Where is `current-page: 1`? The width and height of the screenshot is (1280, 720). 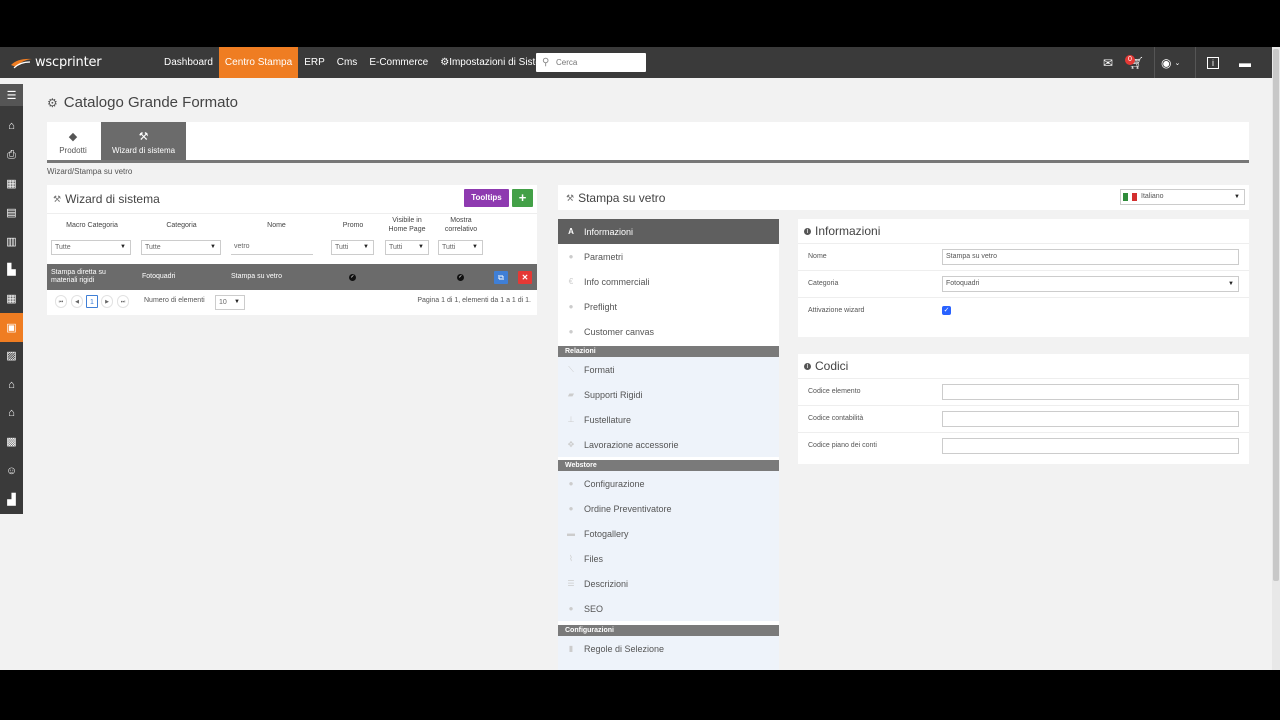 current-page: 1 is located at coordinates (92, 301).